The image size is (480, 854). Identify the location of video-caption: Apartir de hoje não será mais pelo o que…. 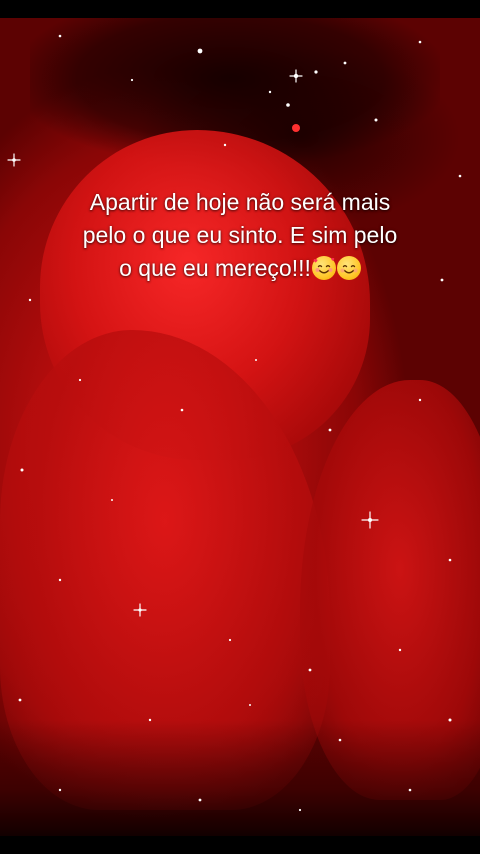
(240, 235).